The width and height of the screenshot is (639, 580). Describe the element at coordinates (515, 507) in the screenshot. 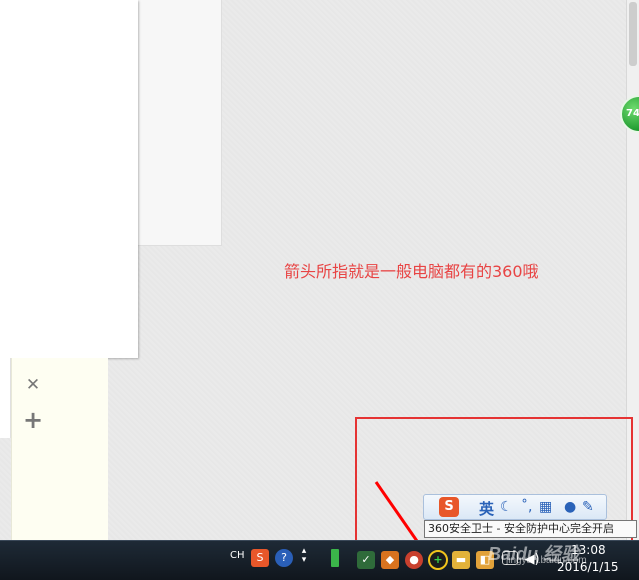

I see `ime-toolbar: S 英 ☾ ˚, ▦ ● ✎` at that location.